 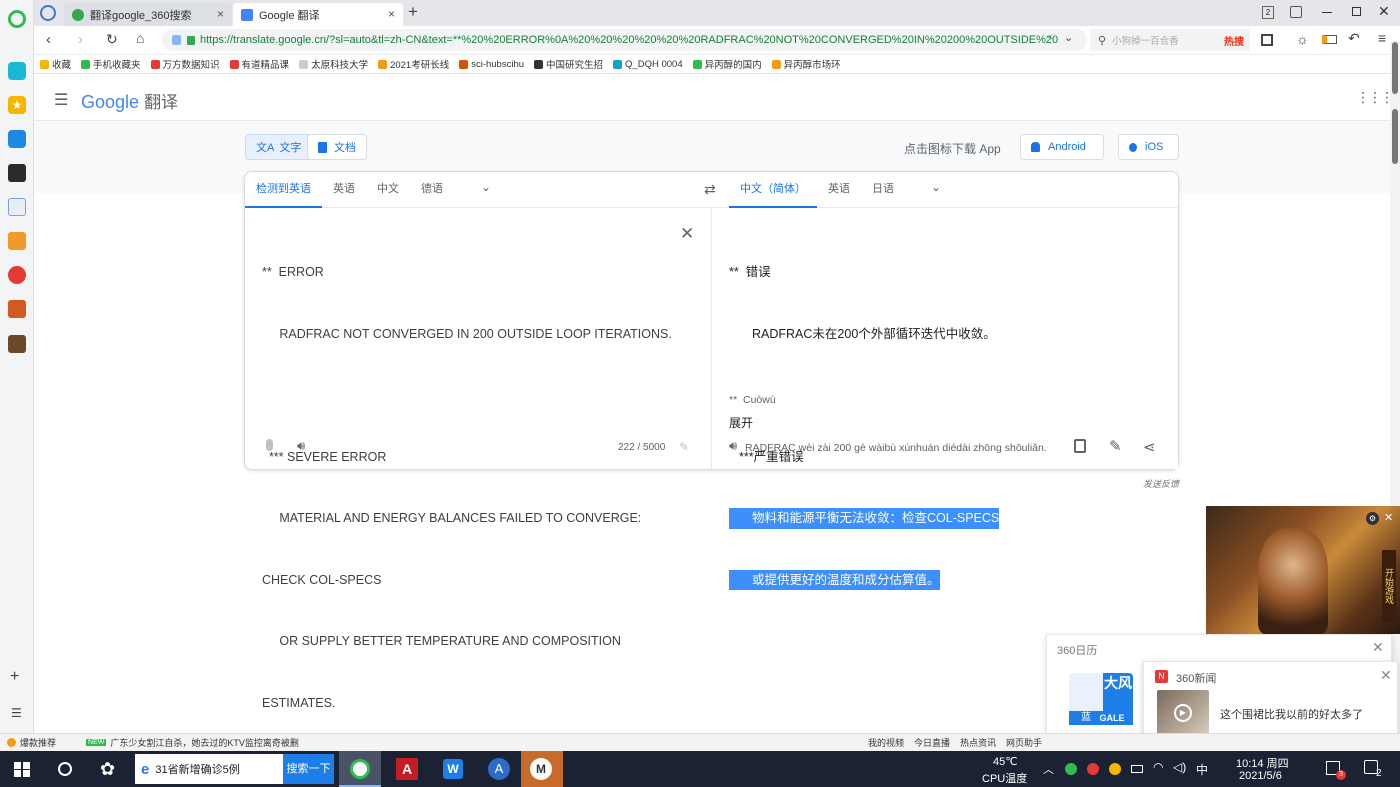 What do you see at coordinates (318, 14) in the screenshot?
I see `tab-google-translate: Google 翻译 ×` at bounding box center [318, 14].